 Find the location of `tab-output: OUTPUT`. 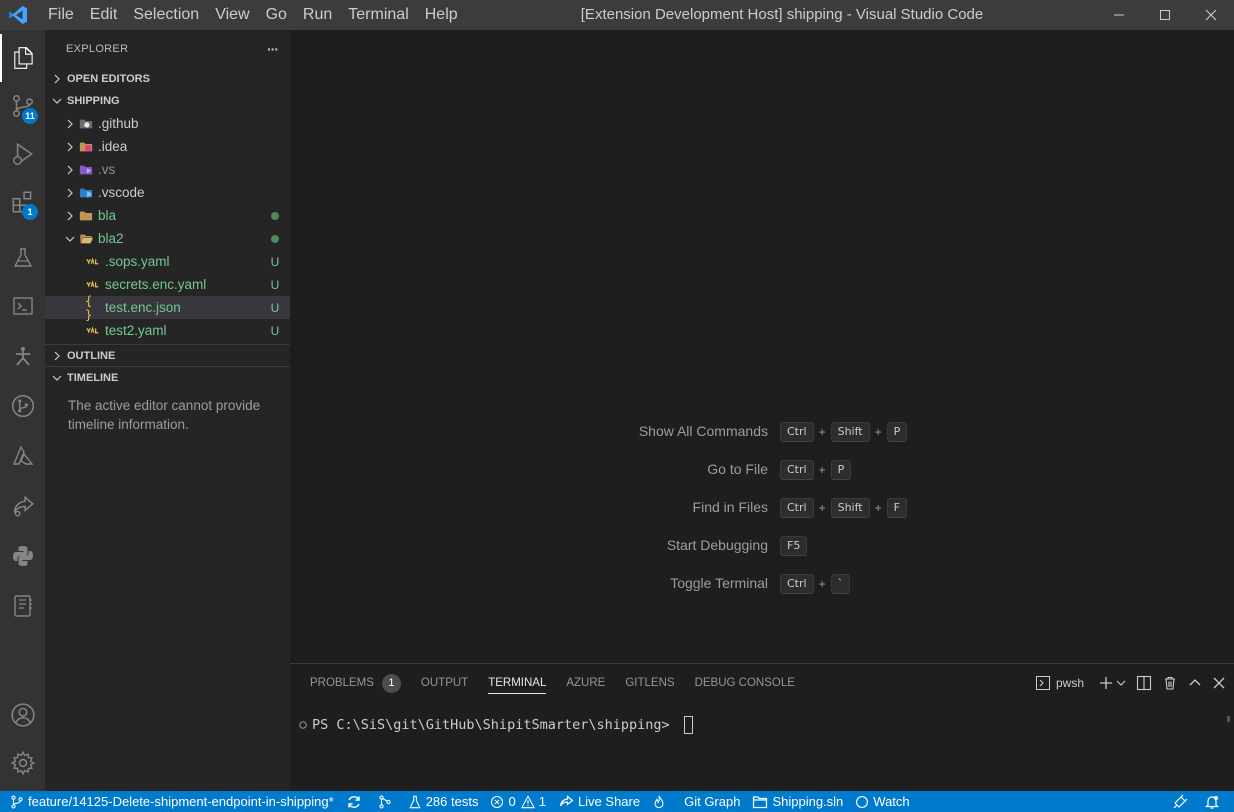

tab-output: OUTPUT is located at coordinates (444, 683).